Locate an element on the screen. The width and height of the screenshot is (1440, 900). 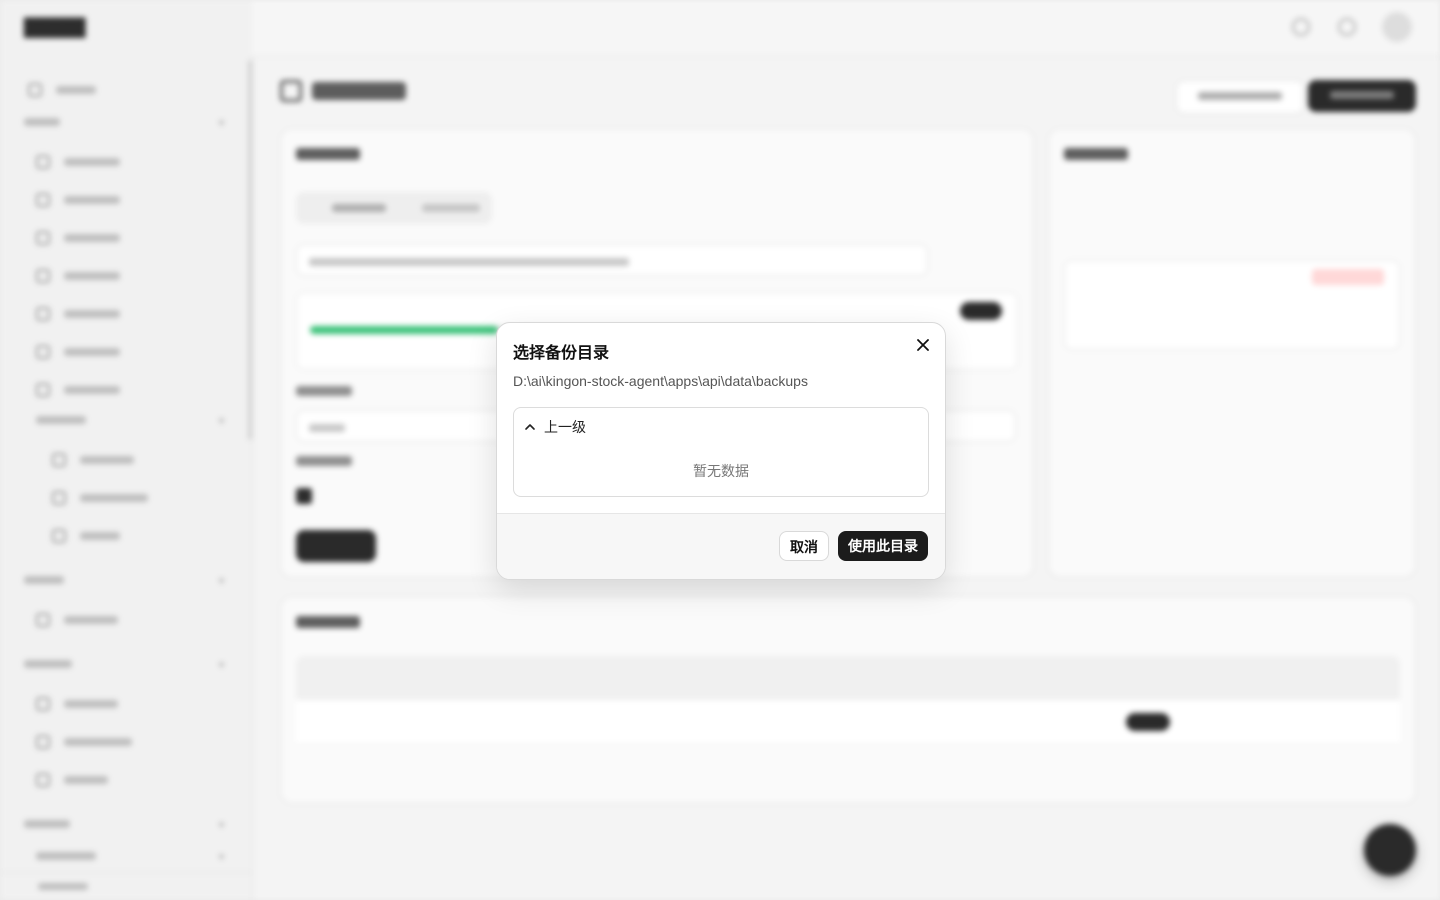
close-icon is located at coordinates (923, 345).